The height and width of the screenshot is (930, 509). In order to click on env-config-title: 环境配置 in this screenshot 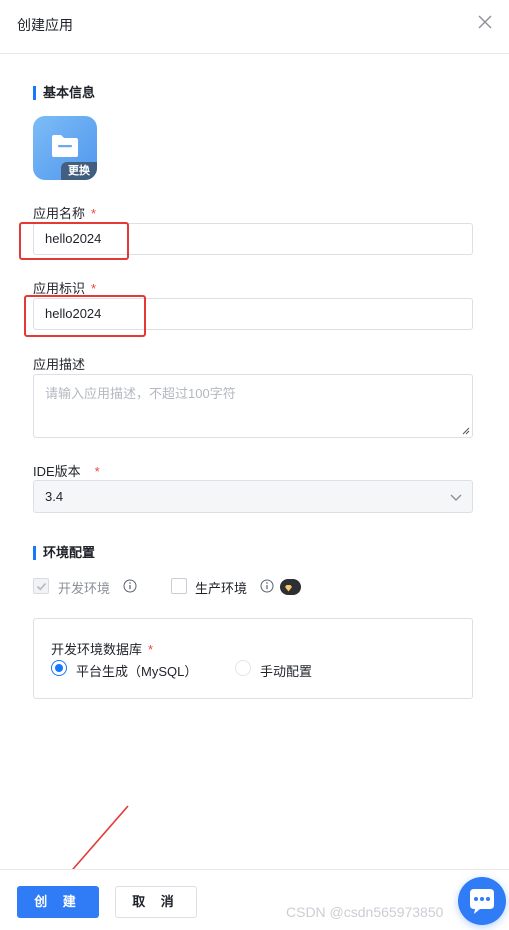, I will do `click(64, 553)`.